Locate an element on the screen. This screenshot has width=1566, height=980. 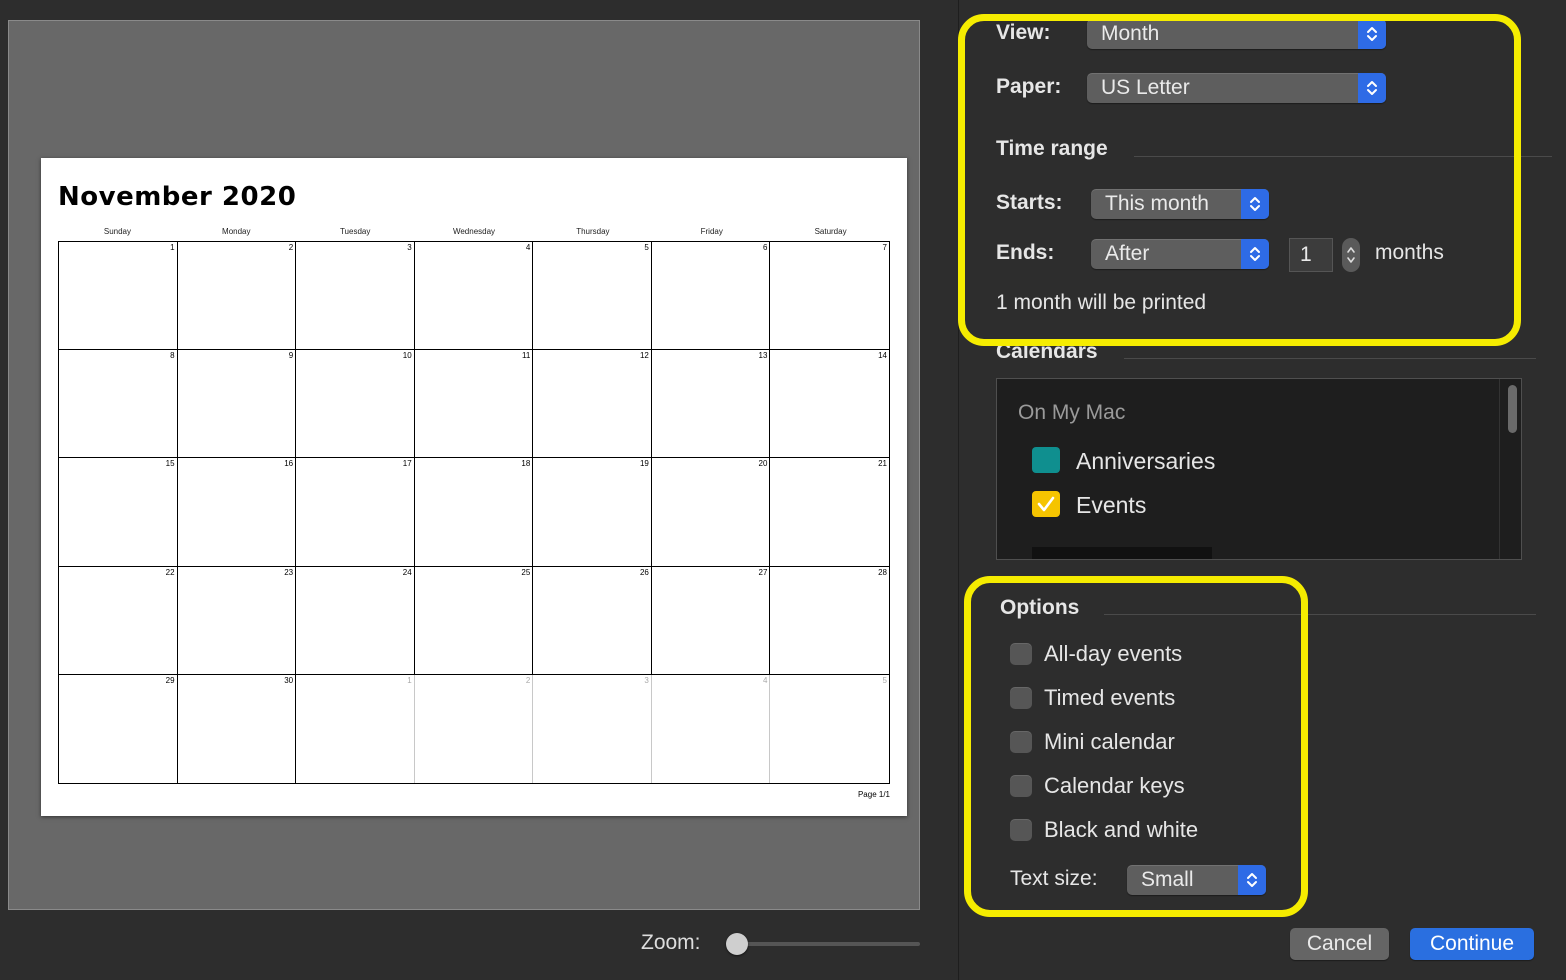
calendar-group-label: On My Mac is located at coordinates (1072, 412).